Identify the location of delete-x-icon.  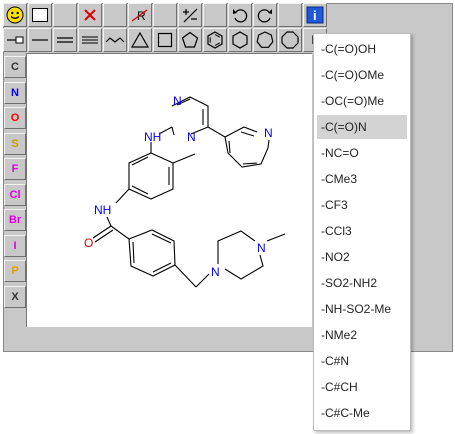
(90, 15).